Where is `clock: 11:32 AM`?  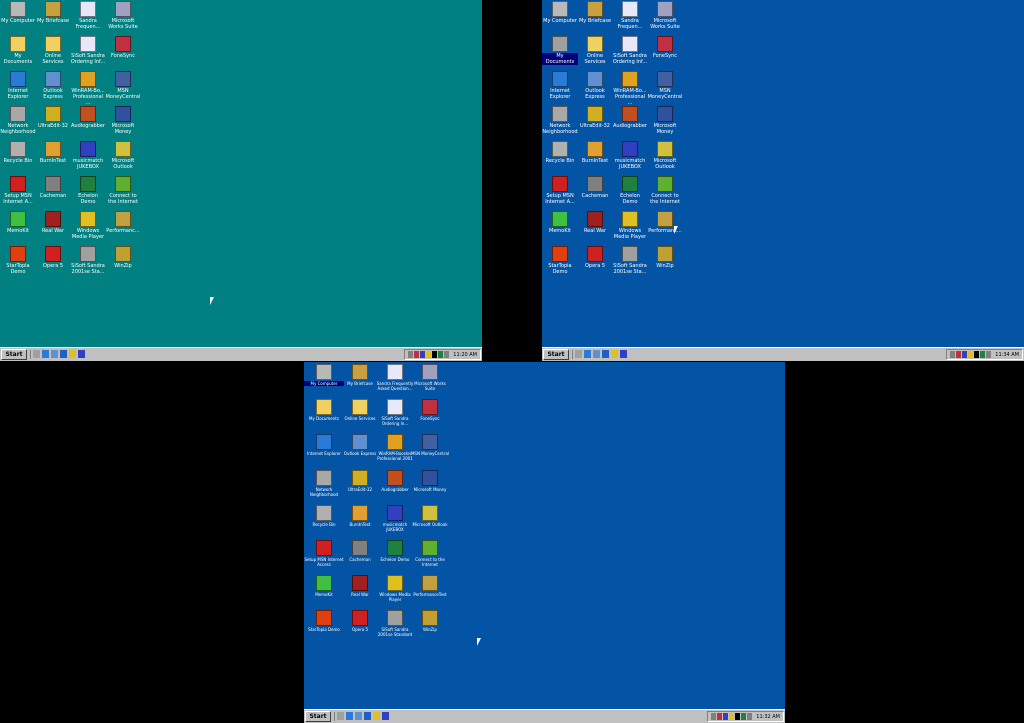 clock: 11:32 AM is located at coordinates (768, 717).